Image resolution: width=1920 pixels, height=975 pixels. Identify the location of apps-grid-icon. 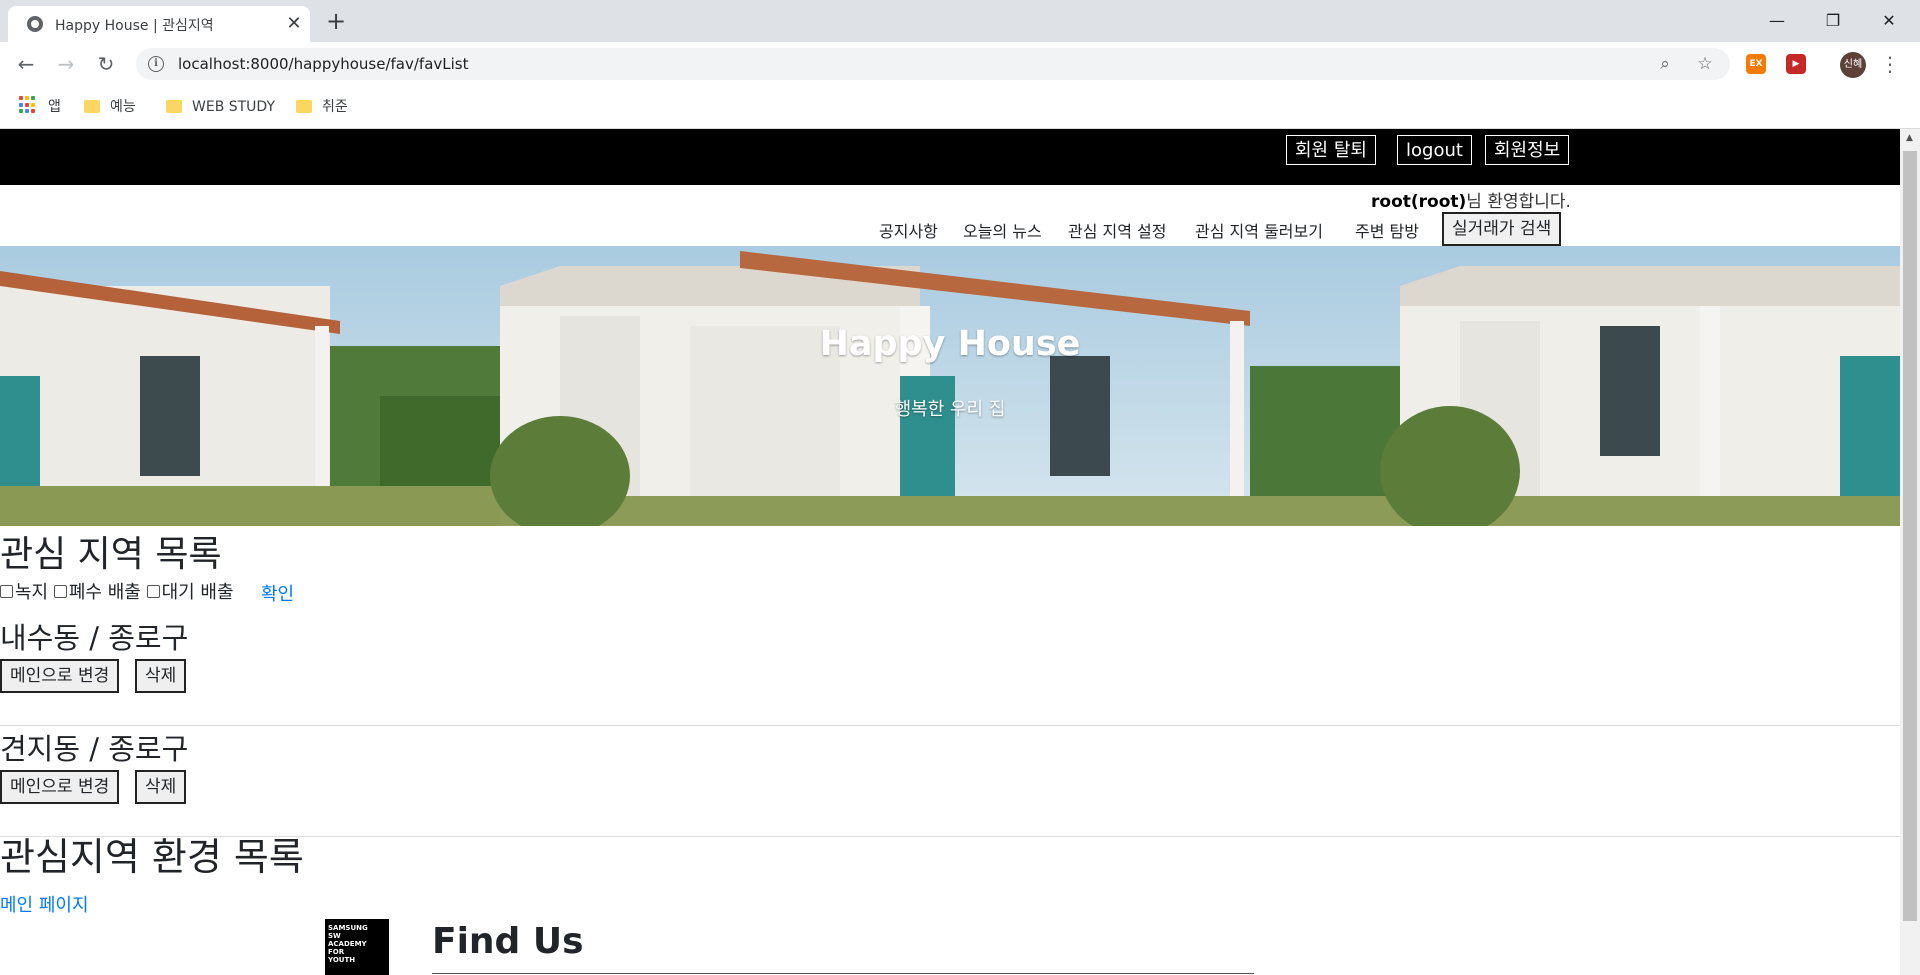
(28, 105).